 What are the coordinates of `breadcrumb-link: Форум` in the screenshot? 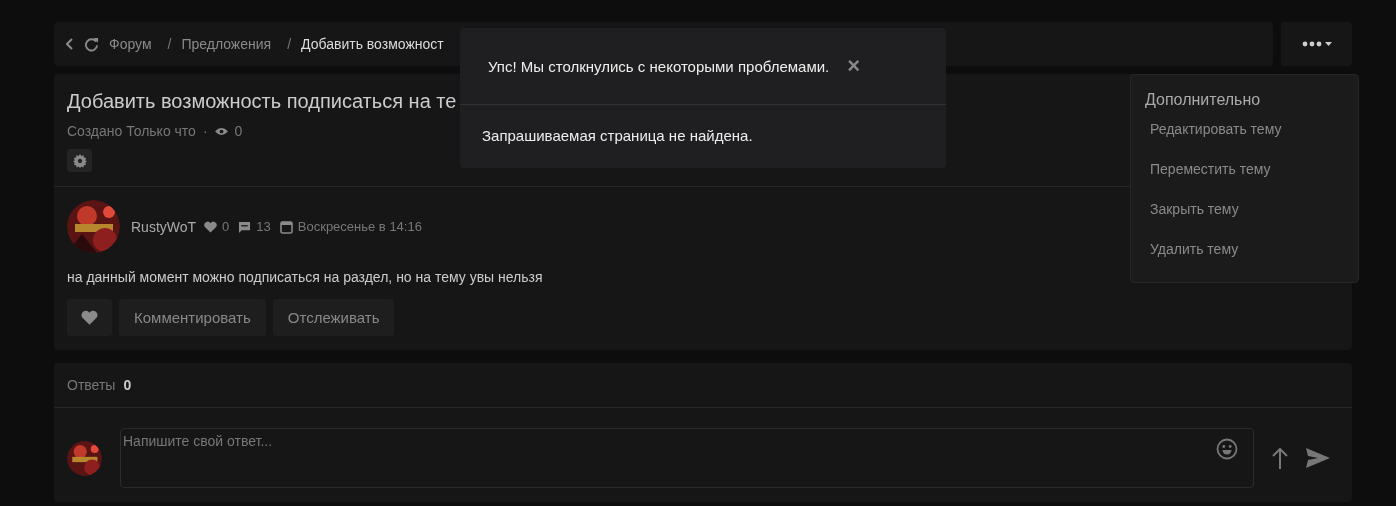 It's located at (130, 44).